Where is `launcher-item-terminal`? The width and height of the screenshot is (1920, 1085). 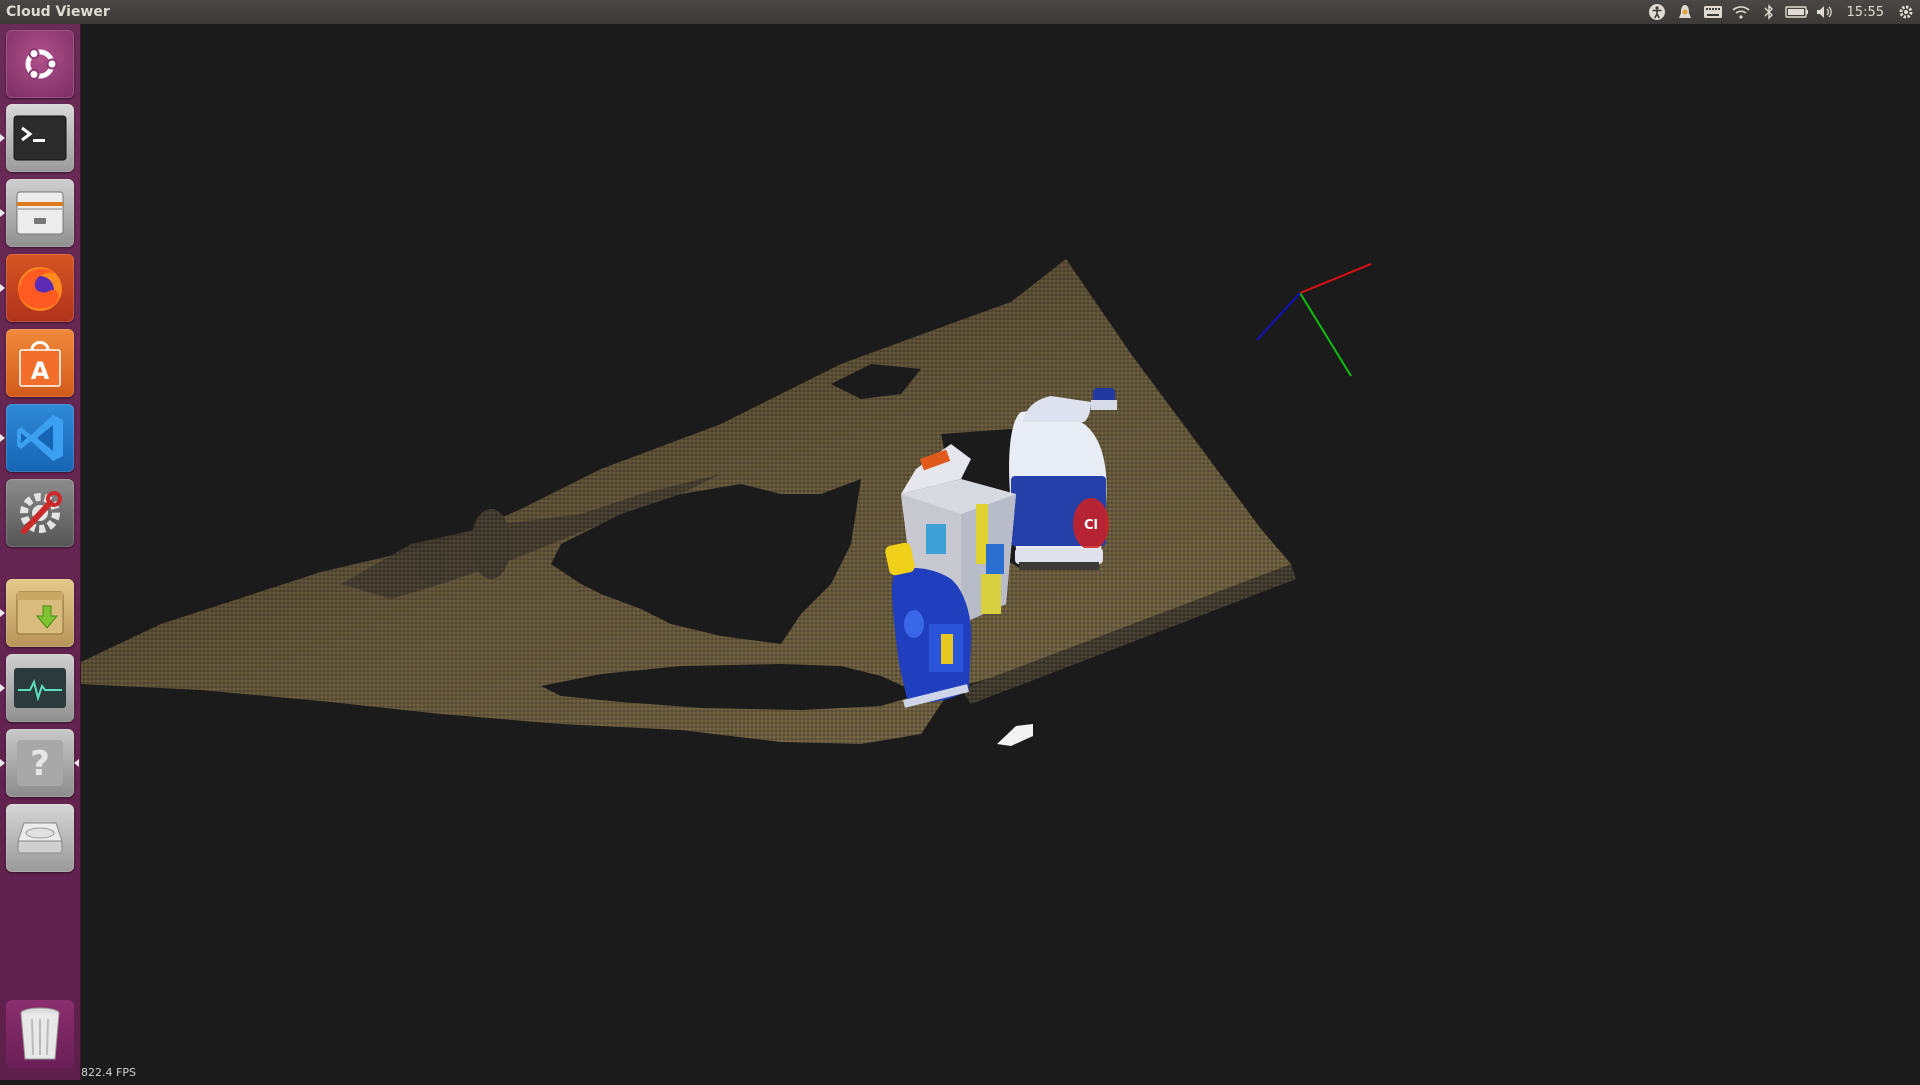
launcher-item-terminal is located at coordinates (40, 138).